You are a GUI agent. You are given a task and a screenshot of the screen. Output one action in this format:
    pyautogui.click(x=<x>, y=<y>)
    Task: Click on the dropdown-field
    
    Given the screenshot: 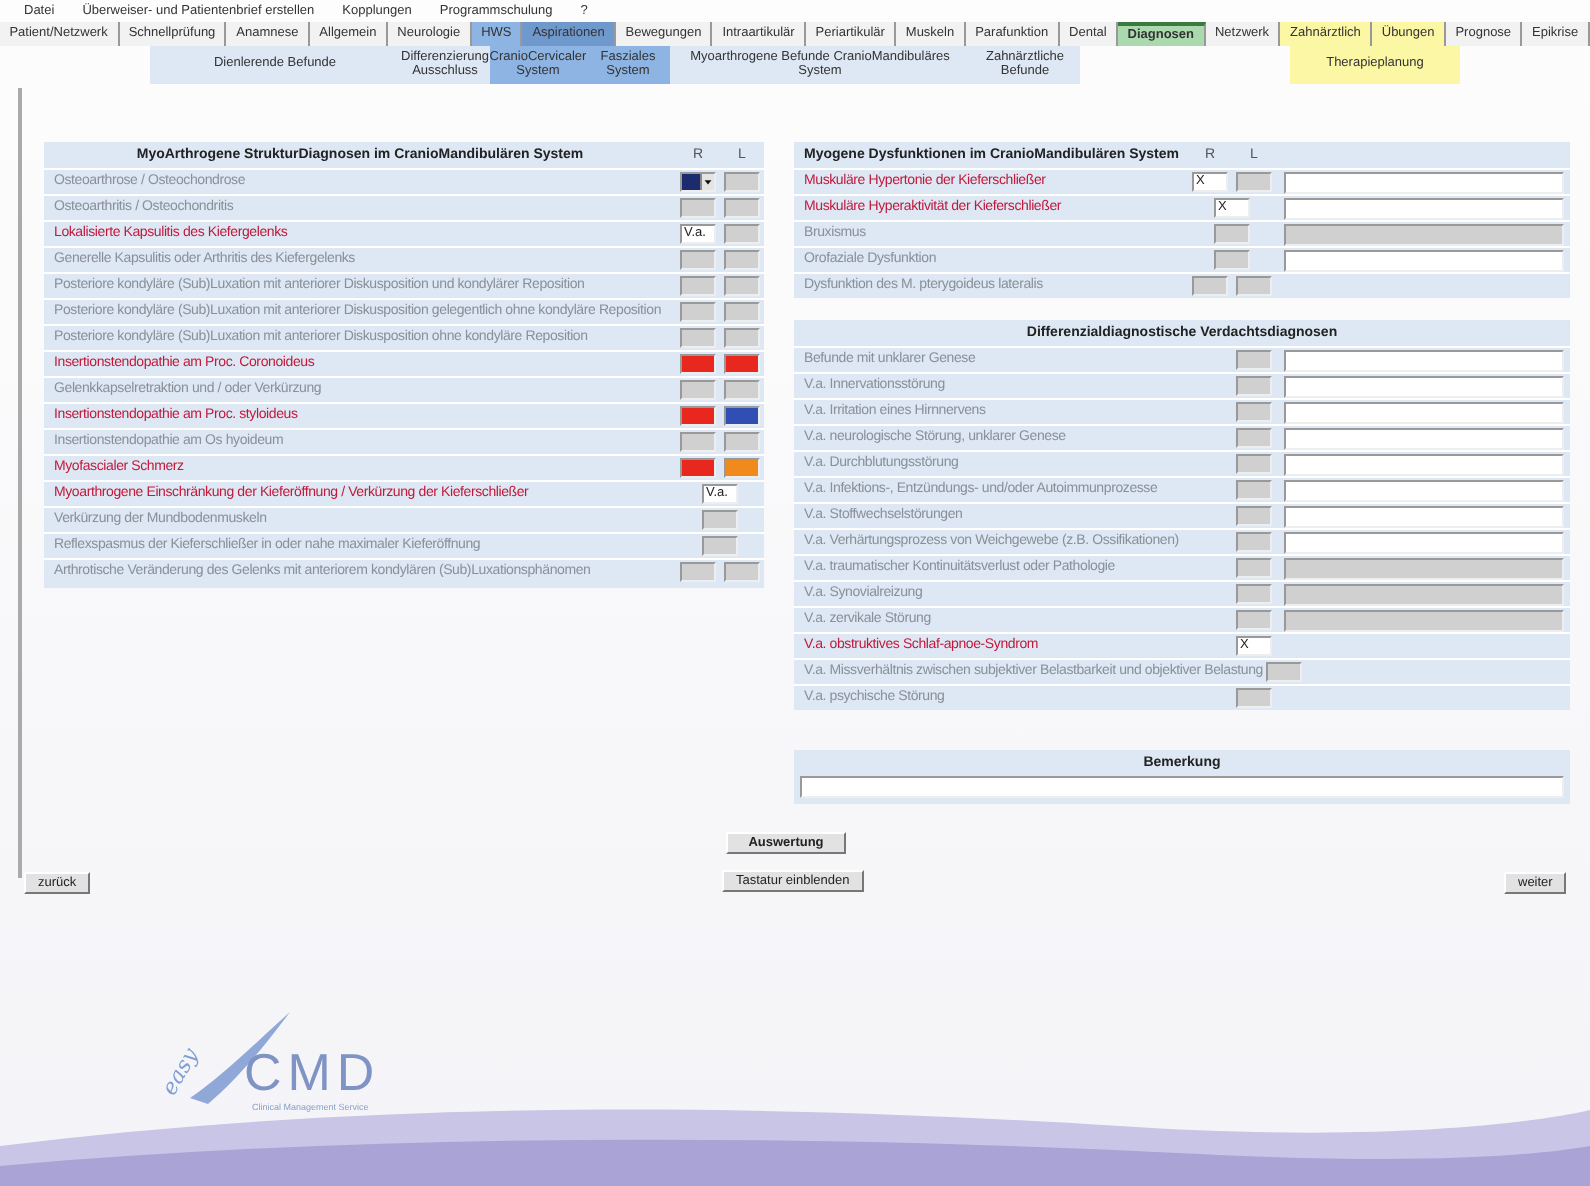 What is the action you would take?
    pyautogui.click(x=698, y=182)
    